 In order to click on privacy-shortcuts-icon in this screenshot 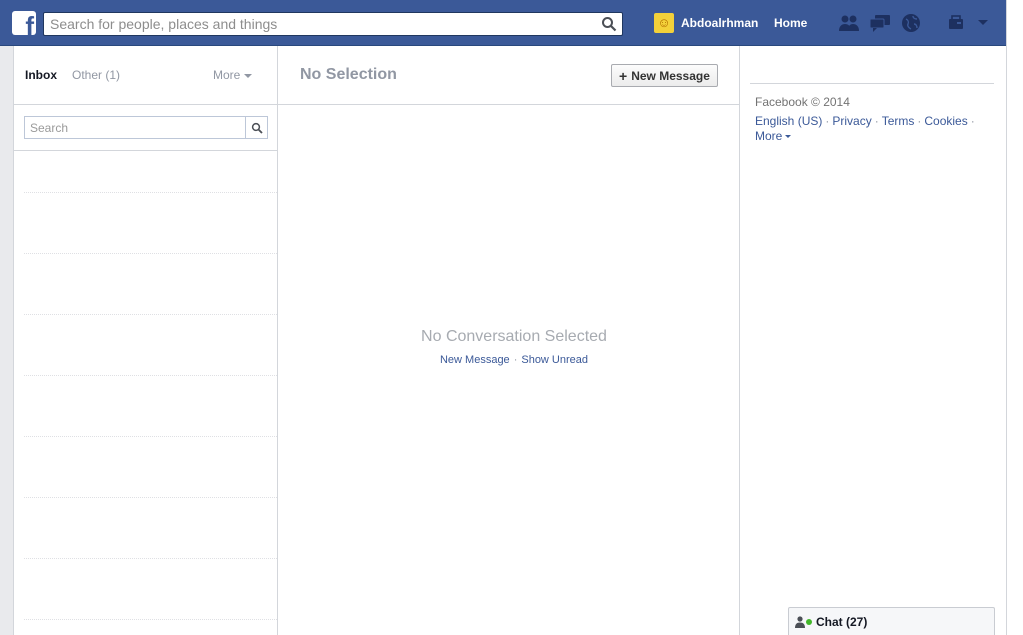, I will do `click(957, 23)`.